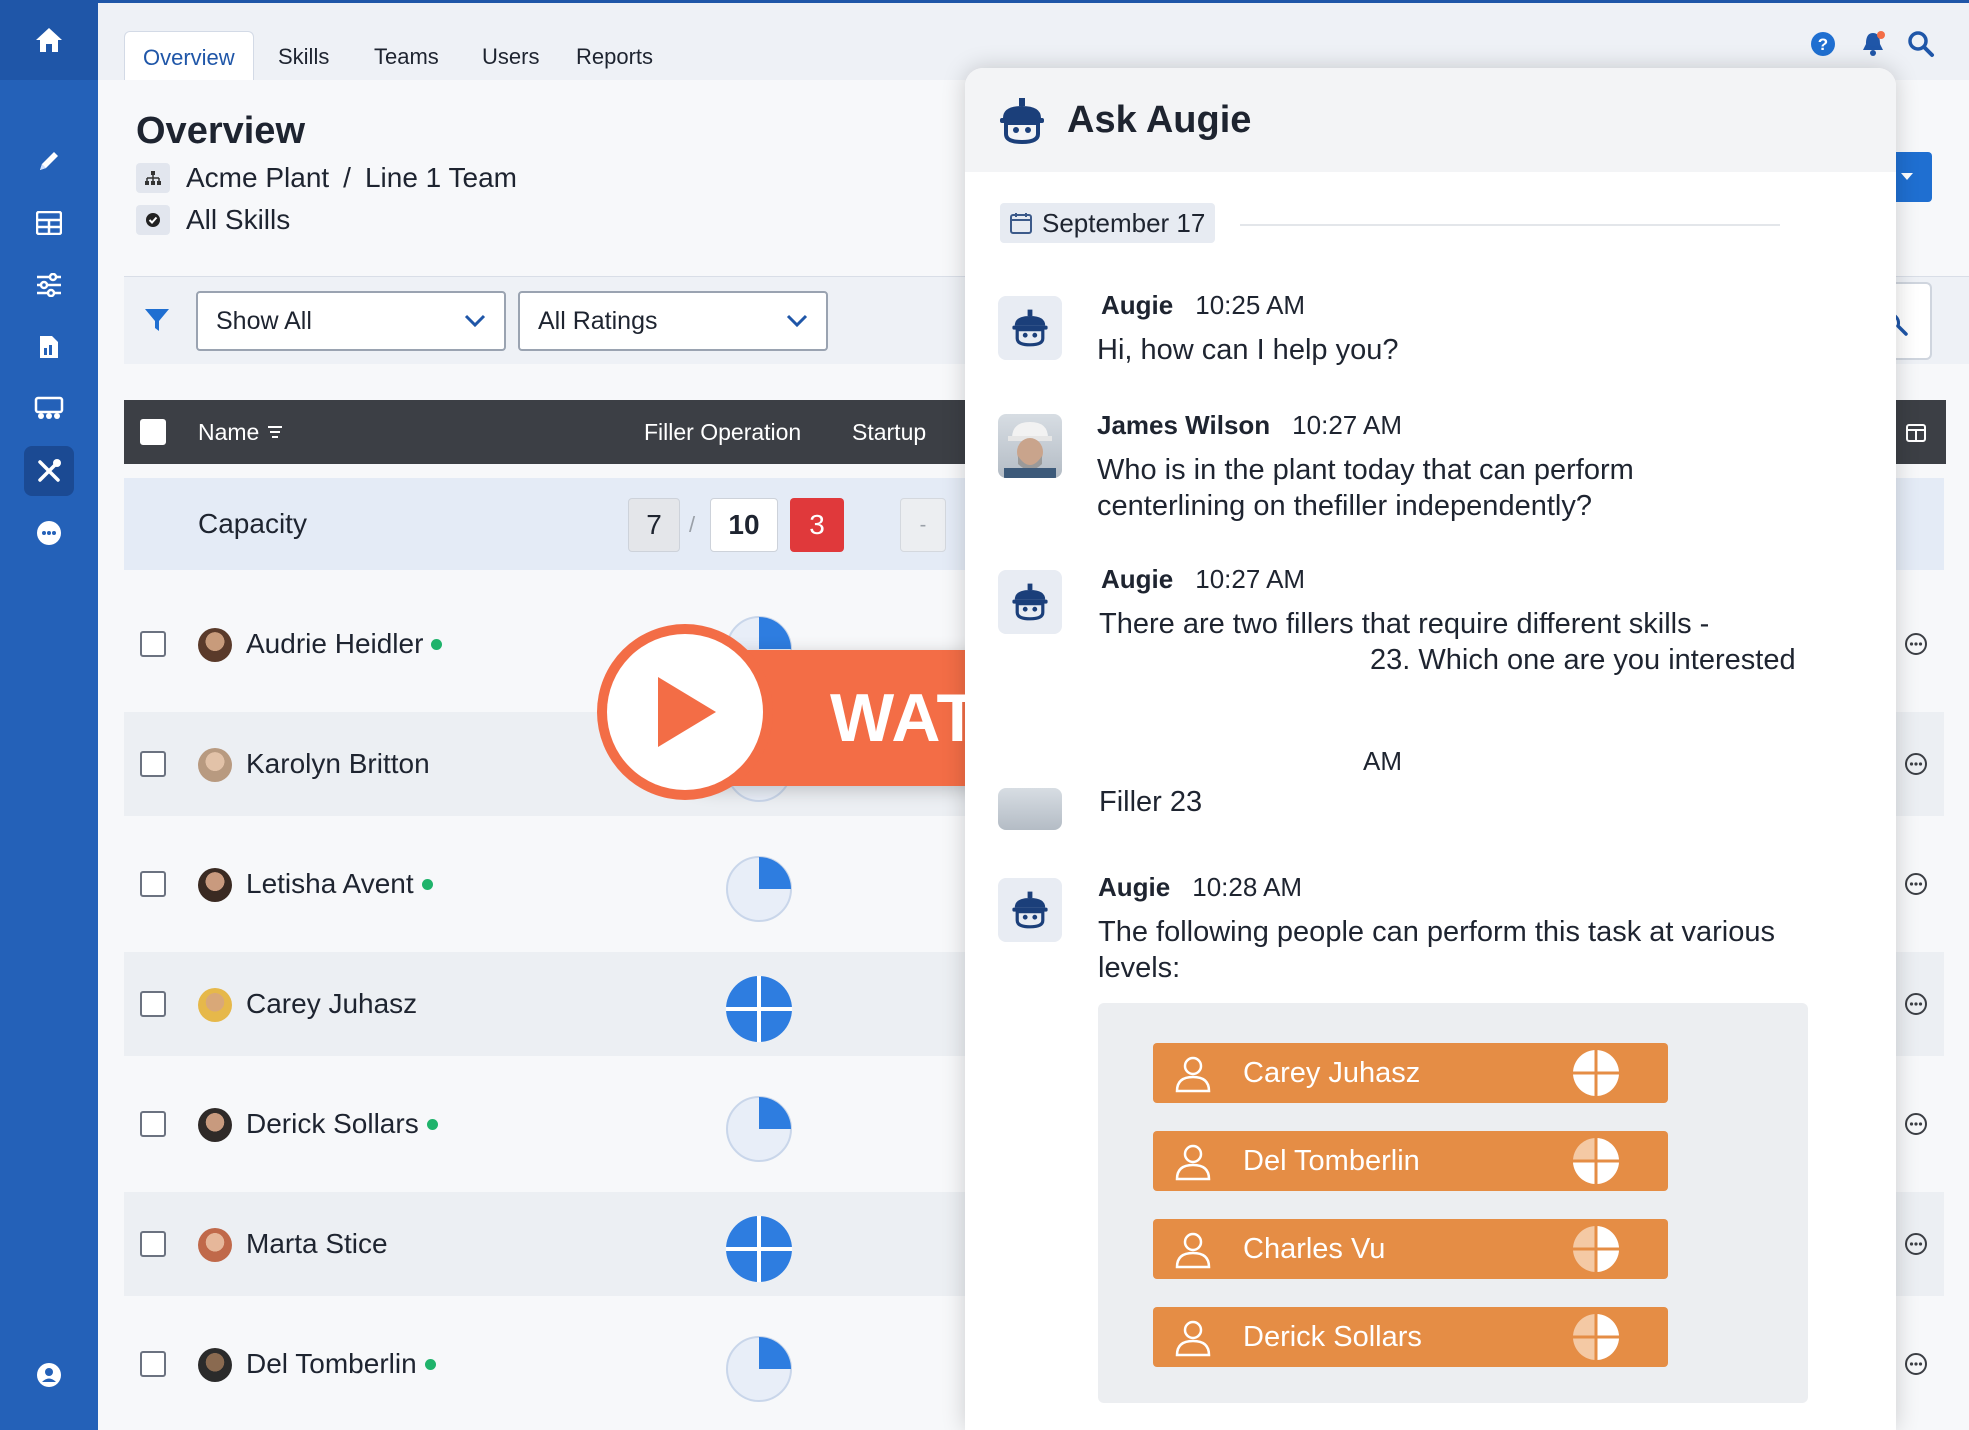 The width and height of the screenshot is (1969, 1430). What do you see at coordinates (685, 712) in the screenshot?
I see `play-button` at bounding box center [685, 712].